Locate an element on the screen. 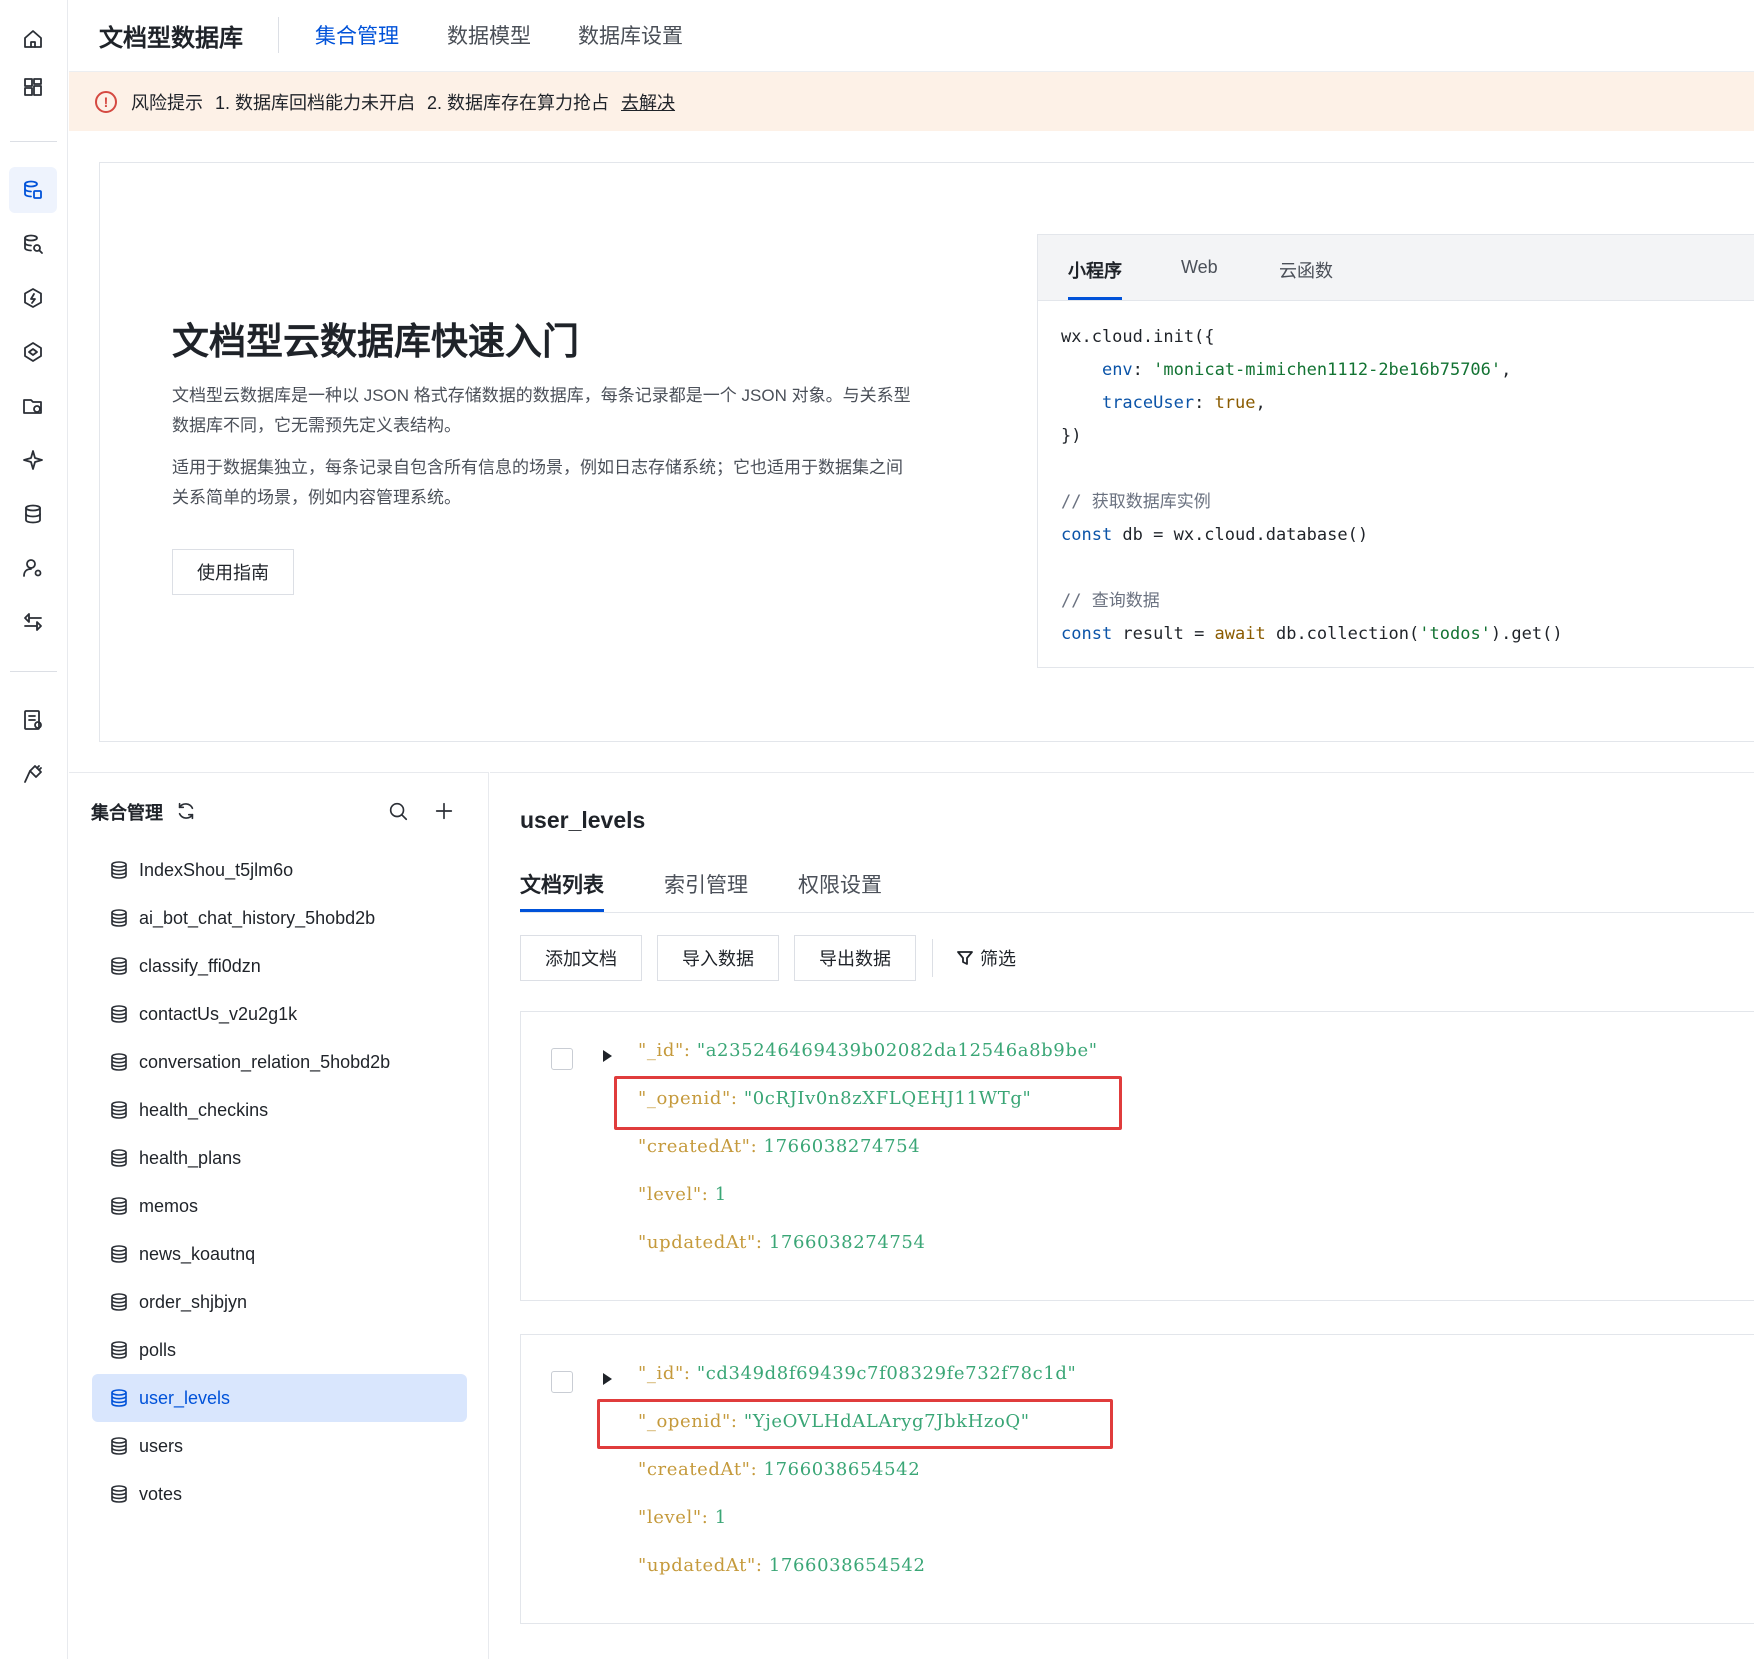 The height and width of the screenshot is (1659, 1754). add-collection-icon is located at coordinates (444, 811).